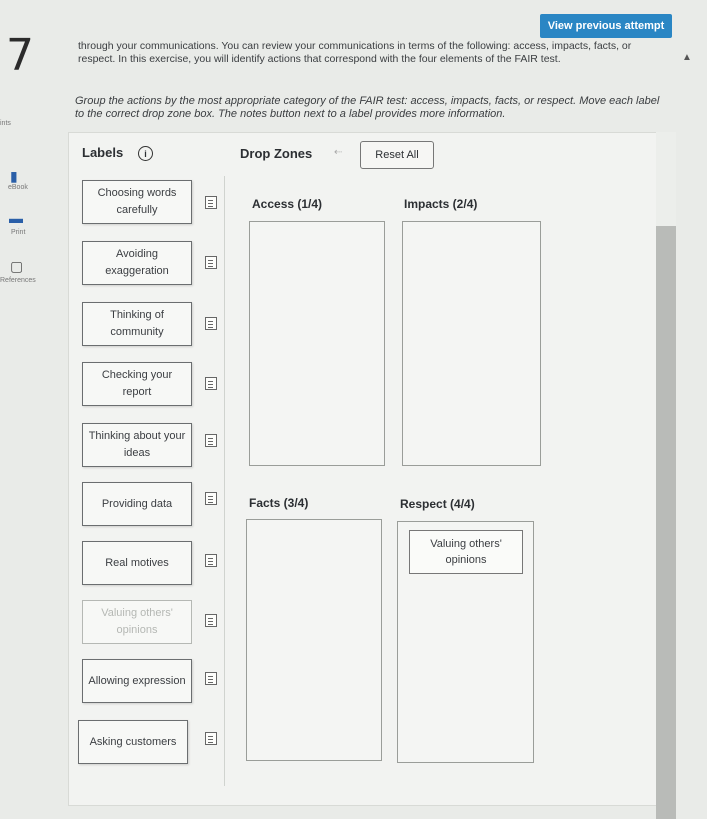  I want to click on references-icon: ▢, so click(16, 266).